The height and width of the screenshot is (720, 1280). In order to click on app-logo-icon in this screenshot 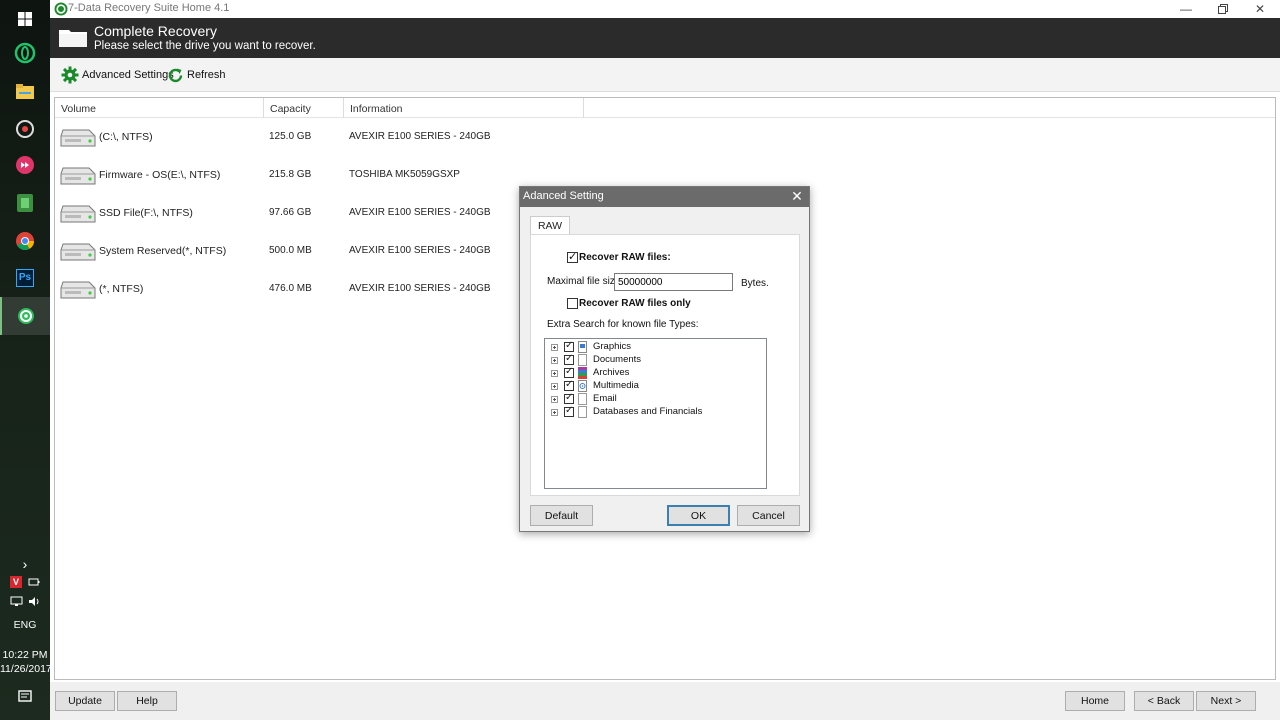, I will do `click(61, 9)`.